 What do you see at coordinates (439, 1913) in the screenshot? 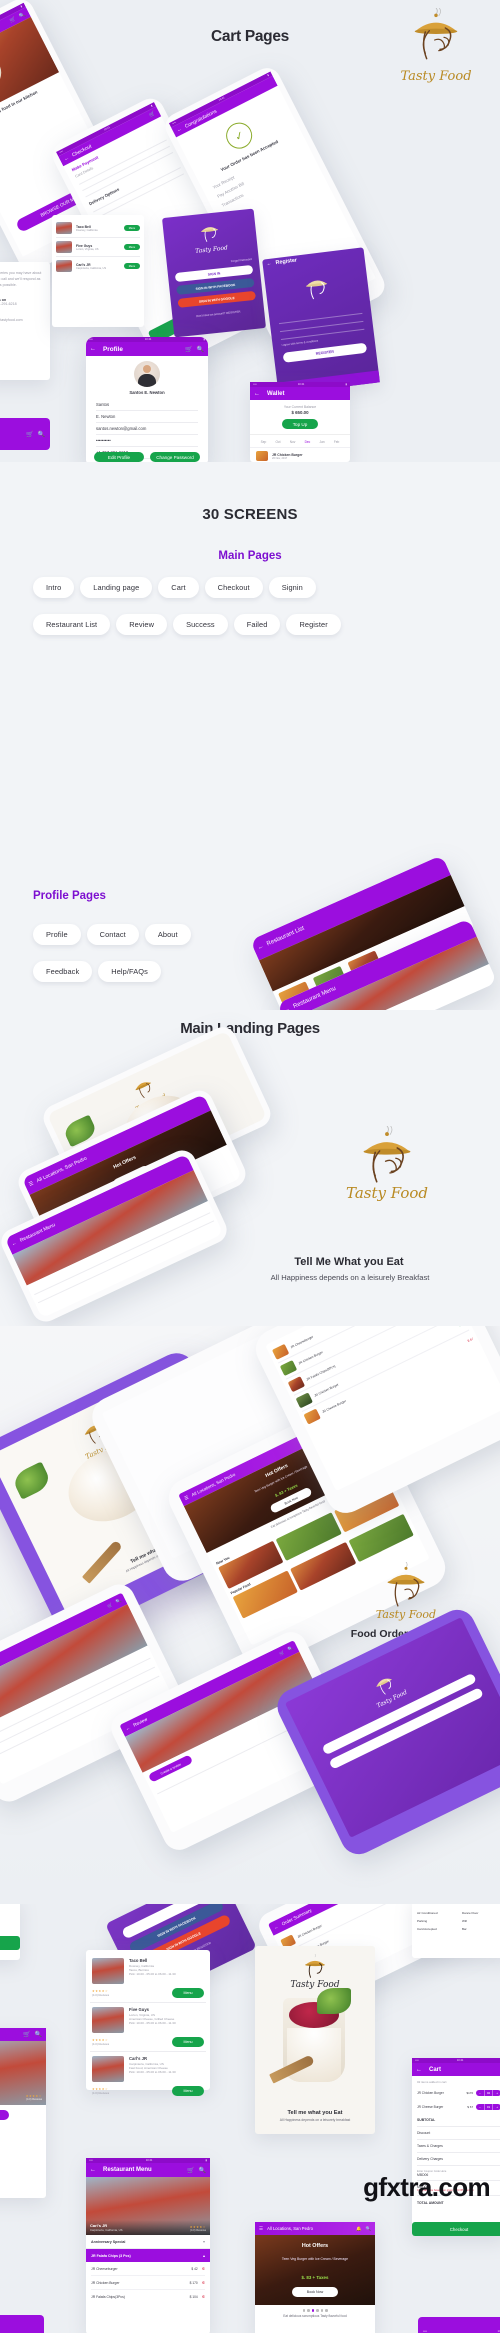
I see `filter-option: Air Conditioned` at bounding box center [439, 1913].